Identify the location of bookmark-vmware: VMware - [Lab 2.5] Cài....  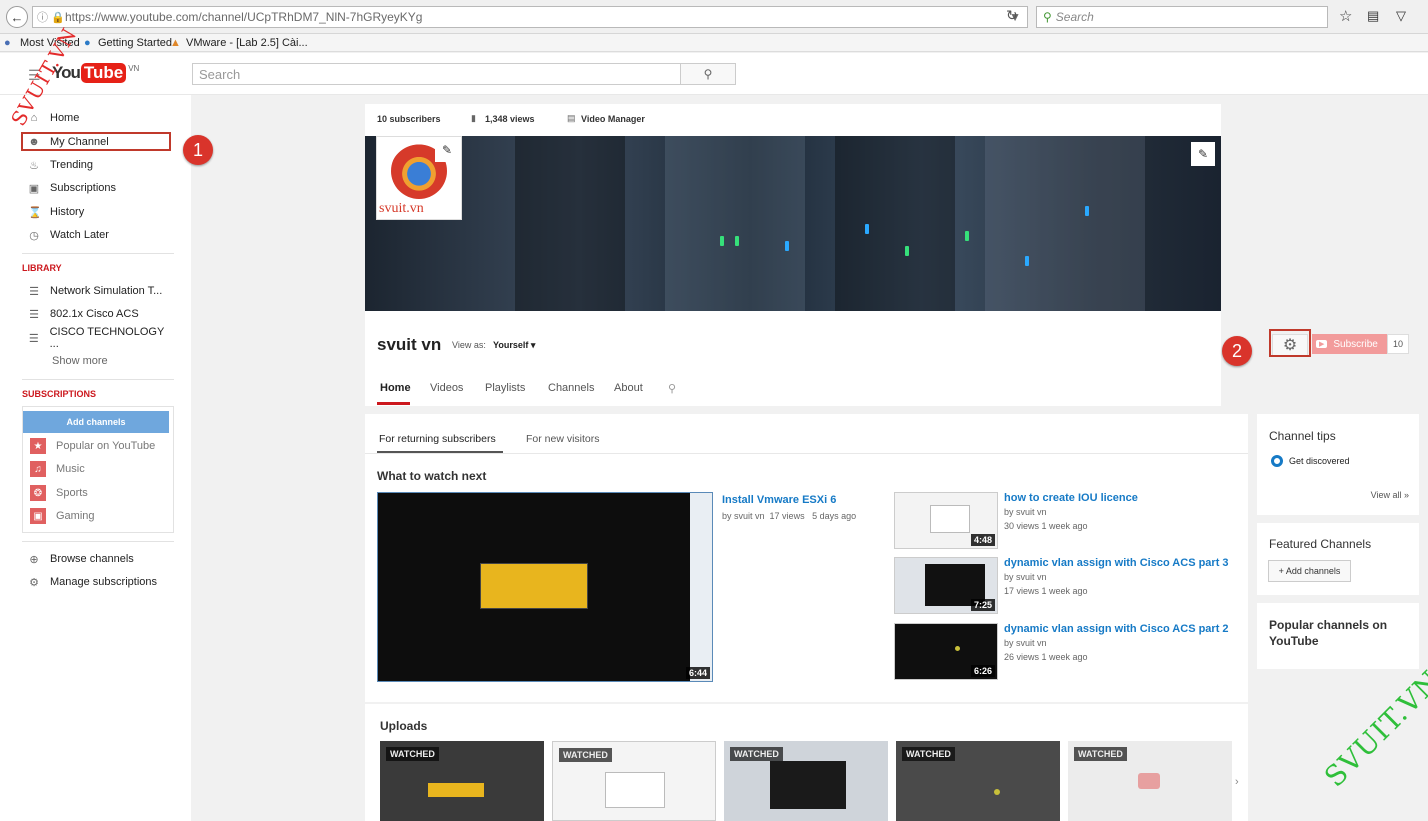
(247, 43).